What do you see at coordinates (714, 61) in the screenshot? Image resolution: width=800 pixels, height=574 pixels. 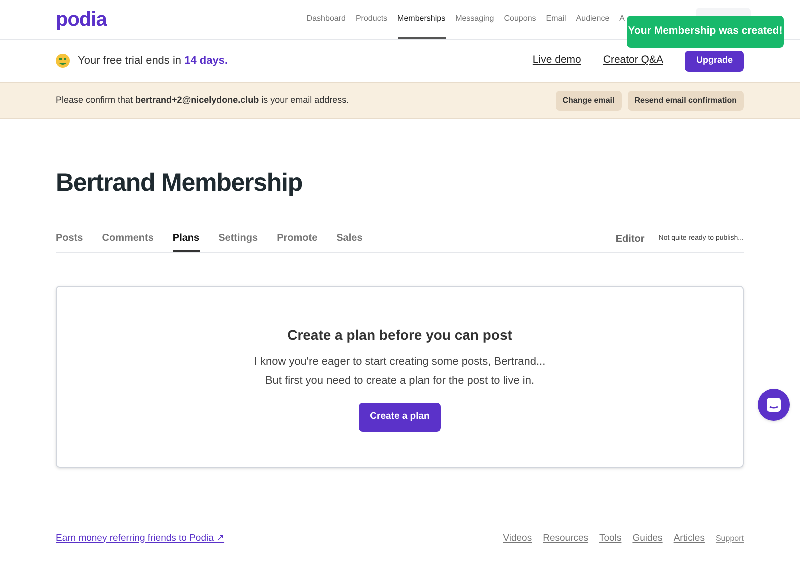 I see `upgrade-button: Upgrade` at bounding box center [714, 61].